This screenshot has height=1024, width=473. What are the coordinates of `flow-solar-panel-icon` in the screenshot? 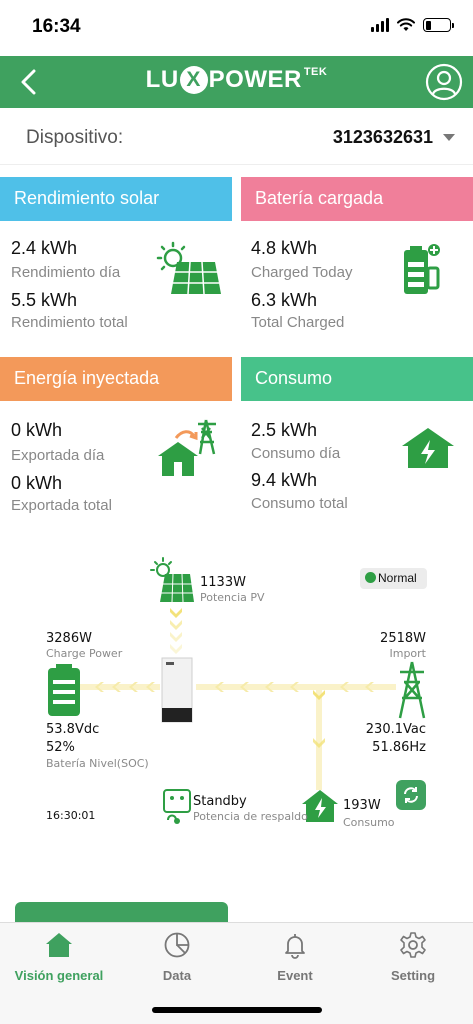 It's located at (172, 580).